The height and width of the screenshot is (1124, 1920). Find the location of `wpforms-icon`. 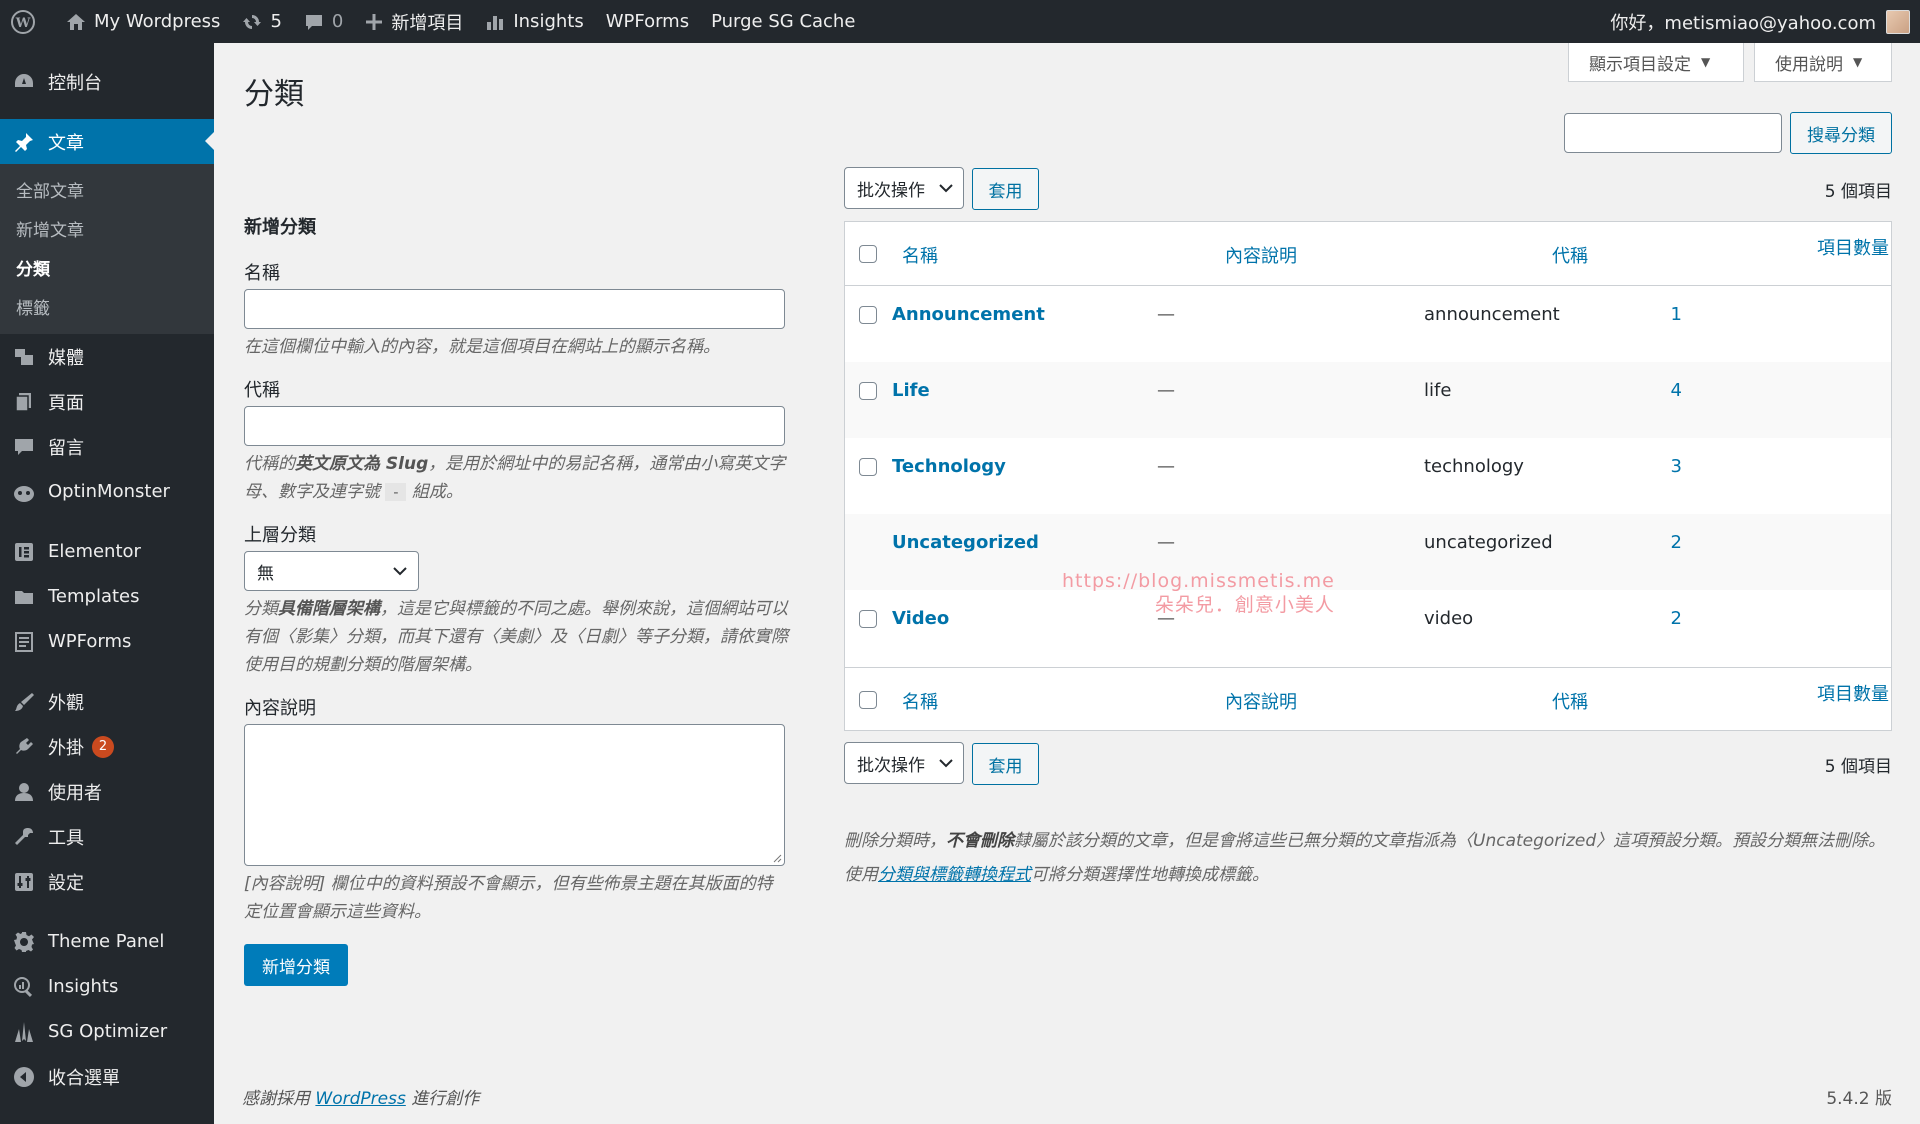

wpforms-icon is located at coordinates (24, 642).